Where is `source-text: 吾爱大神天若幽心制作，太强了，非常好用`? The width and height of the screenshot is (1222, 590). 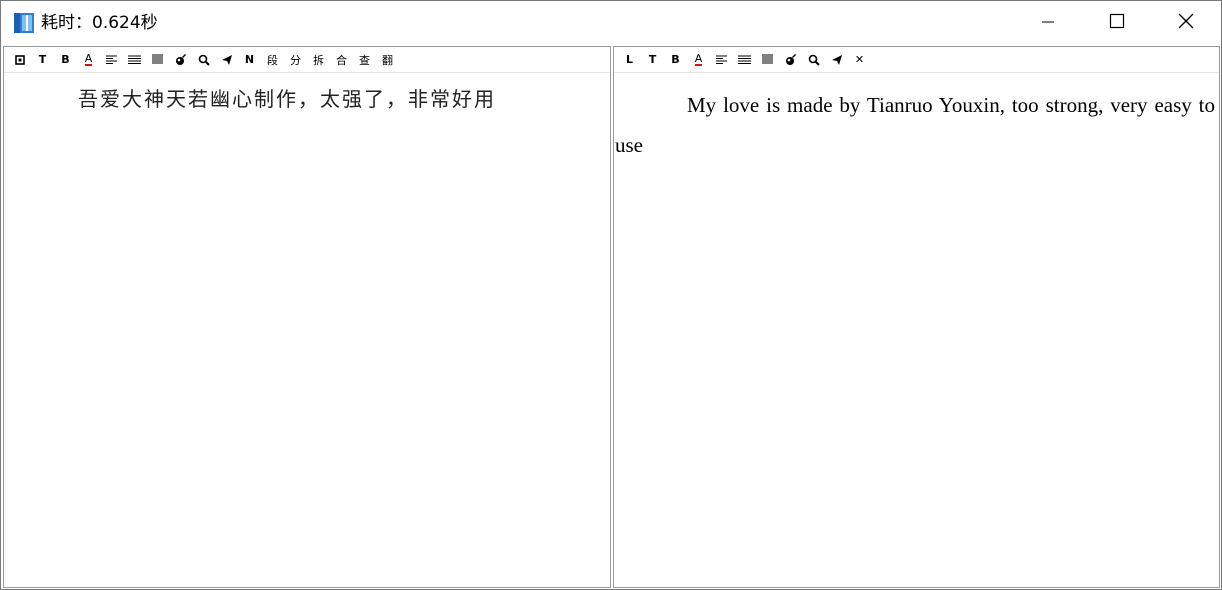 source-text: 吾爱大神天若幽心制作，太强了，非常好用 is located at coordinates (287, 99).